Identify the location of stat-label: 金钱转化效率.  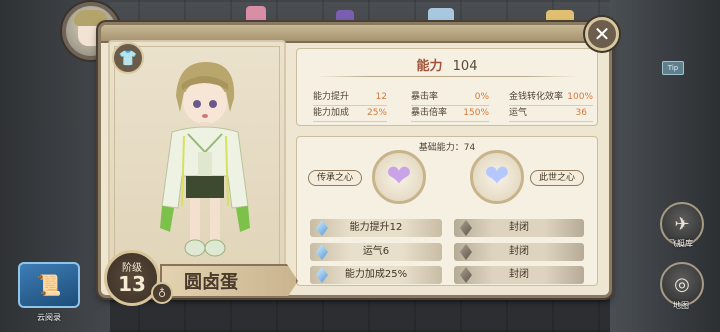
(536, 97).